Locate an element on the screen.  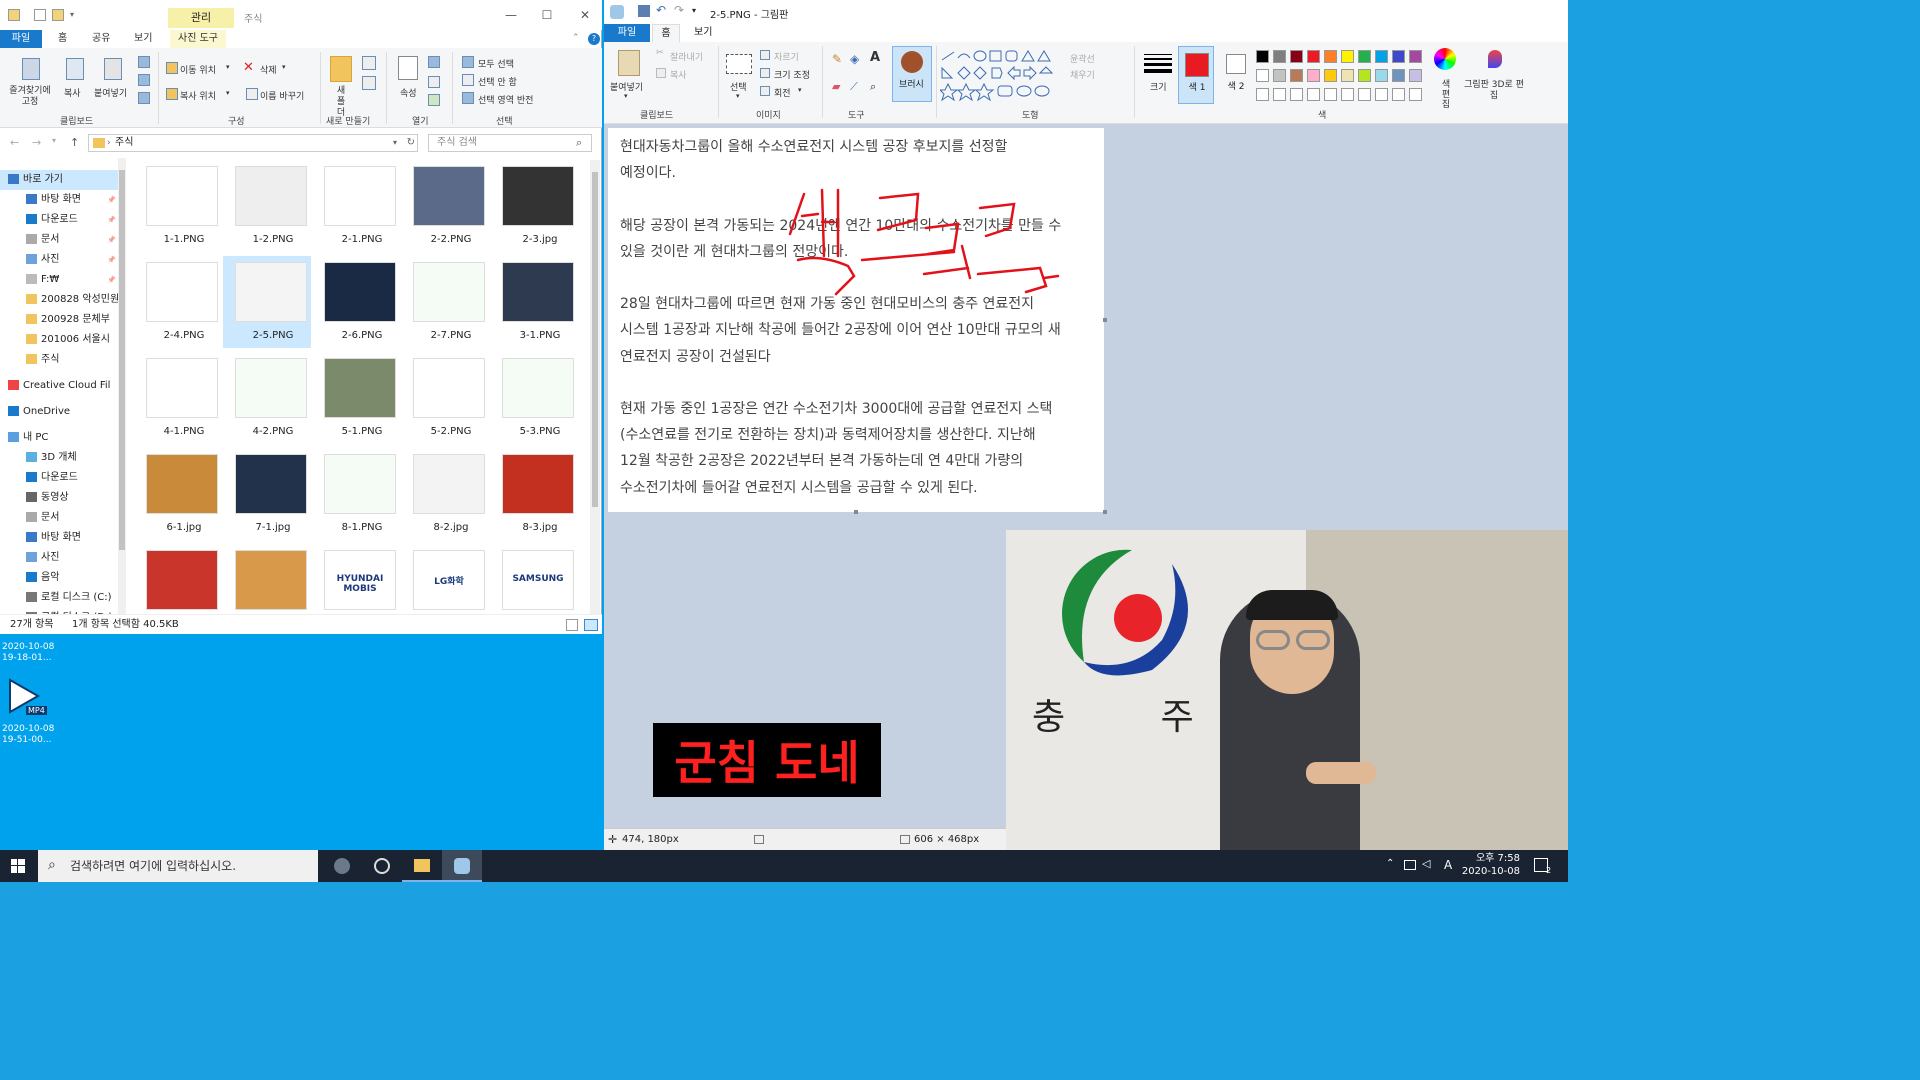
text-icon: A is located at coordinates (875, 57).